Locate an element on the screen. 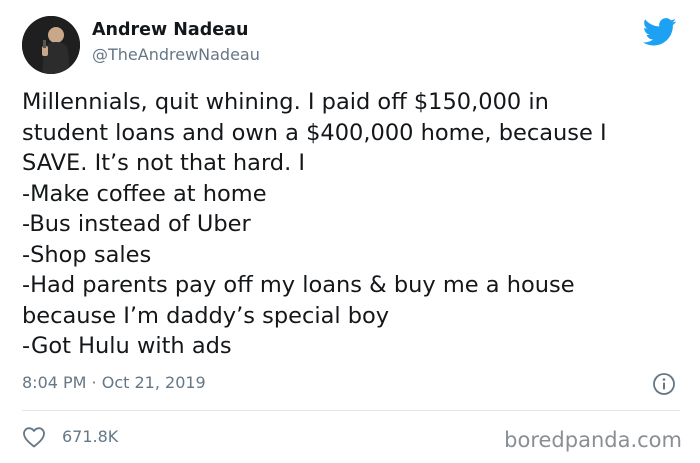 This screenshot has width=700, height=463. tweet-line: -Bus instead of Uber is located at coordinates (136, 224).